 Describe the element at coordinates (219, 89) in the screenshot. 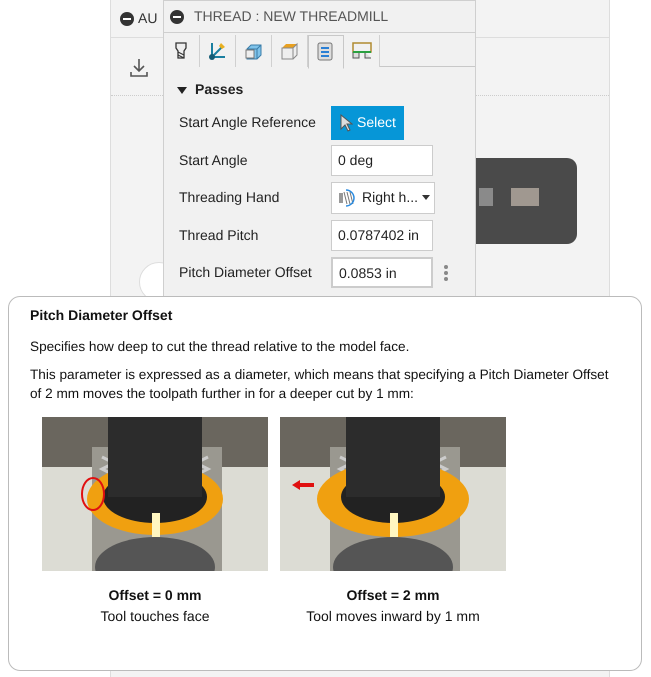

I see `section-title: Passes` at that location.